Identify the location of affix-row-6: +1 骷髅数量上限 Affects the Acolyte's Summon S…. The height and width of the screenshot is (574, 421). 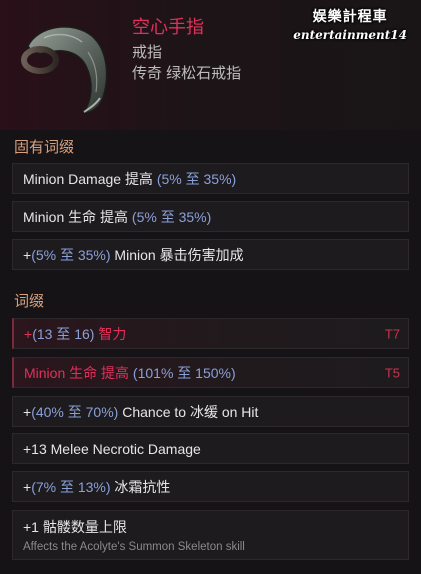
(210, 535).